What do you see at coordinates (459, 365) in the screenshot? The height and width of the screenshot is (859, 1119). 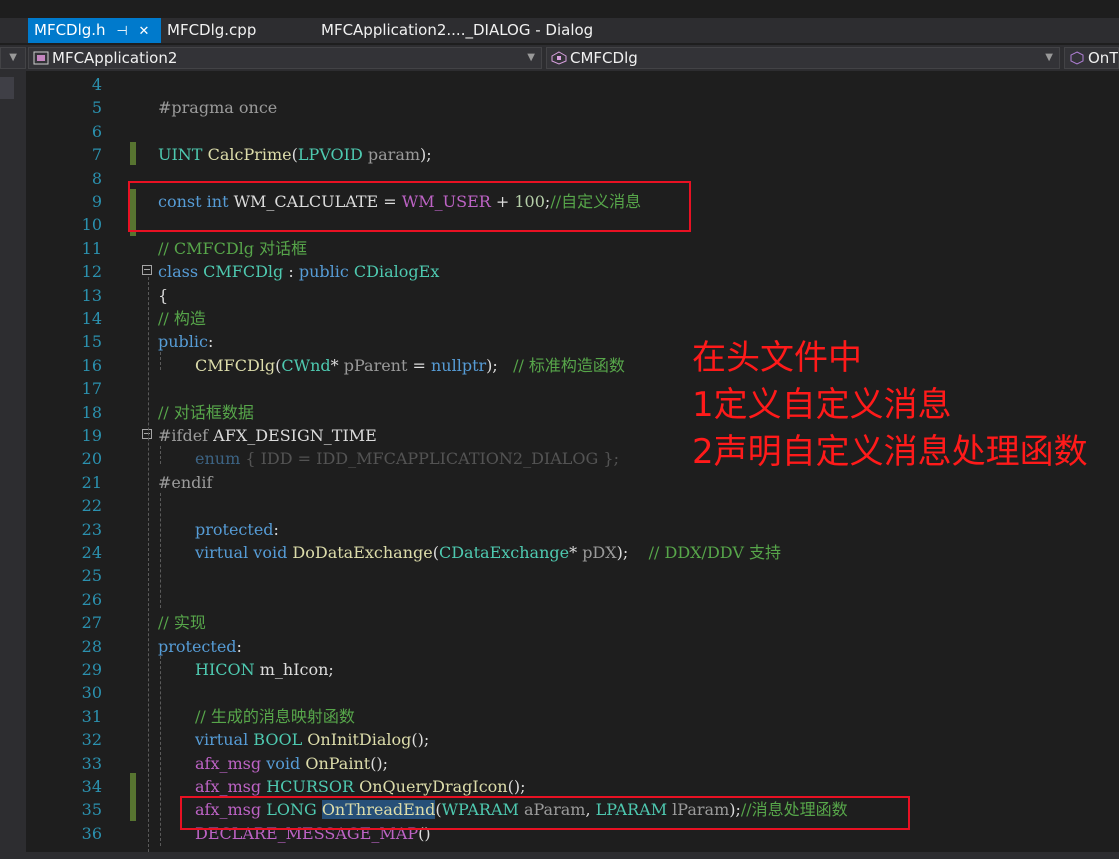 I see `code-token: nullptr` at bounding box center [459, 365].